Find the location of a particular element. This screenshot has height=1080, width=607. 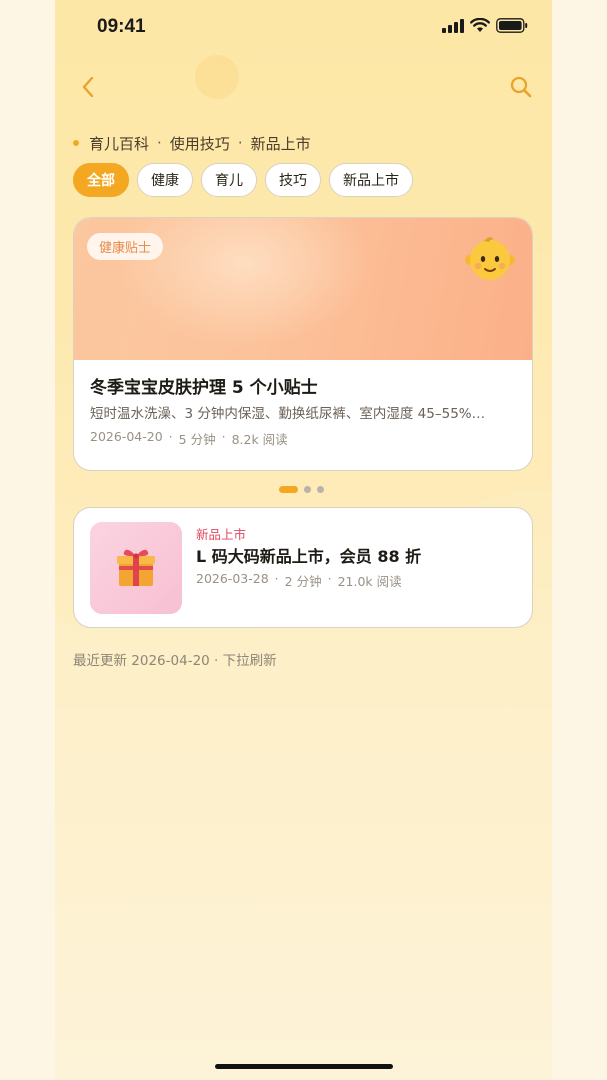

search-button is located at coordinates (521, 87).